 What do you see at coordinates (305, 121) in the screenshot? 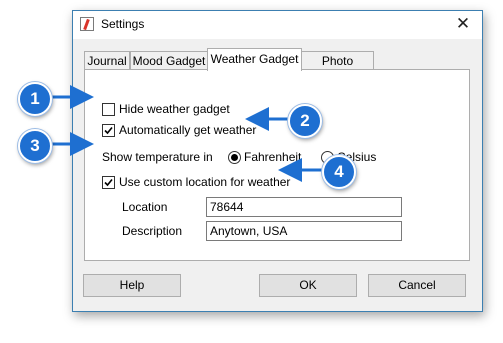
I see `callout-badge-2: 2` at bounding box center [305, 121].